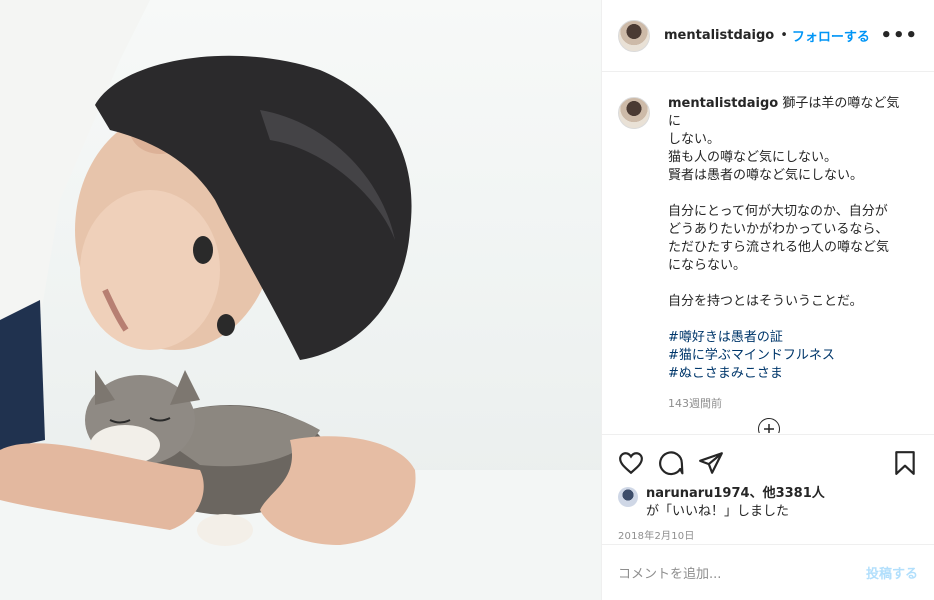 Image resolution: width=934 pixels, height=600 pixels. I want to click on hashtag-list: #噂好きは愚者の証 #猫に学ぶマインドフルネス #ぬこさまみこさま, so click(788, 356).